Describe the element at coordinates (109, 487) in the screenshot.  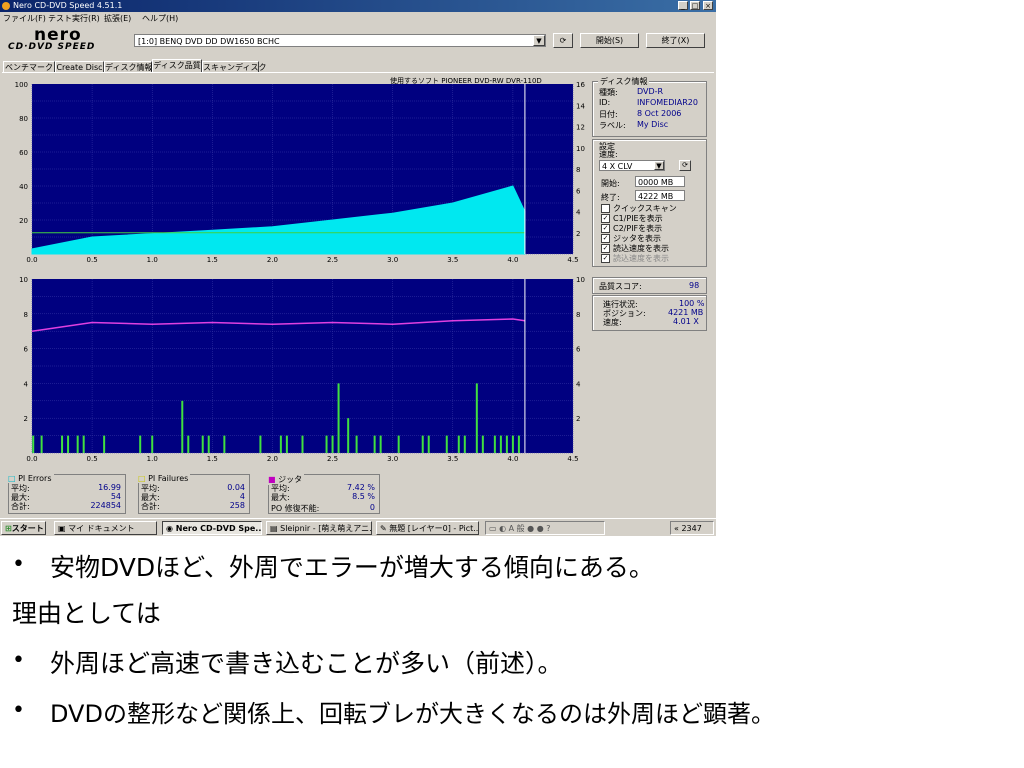
I see `pi-errors-avg: 16.99` at that location.